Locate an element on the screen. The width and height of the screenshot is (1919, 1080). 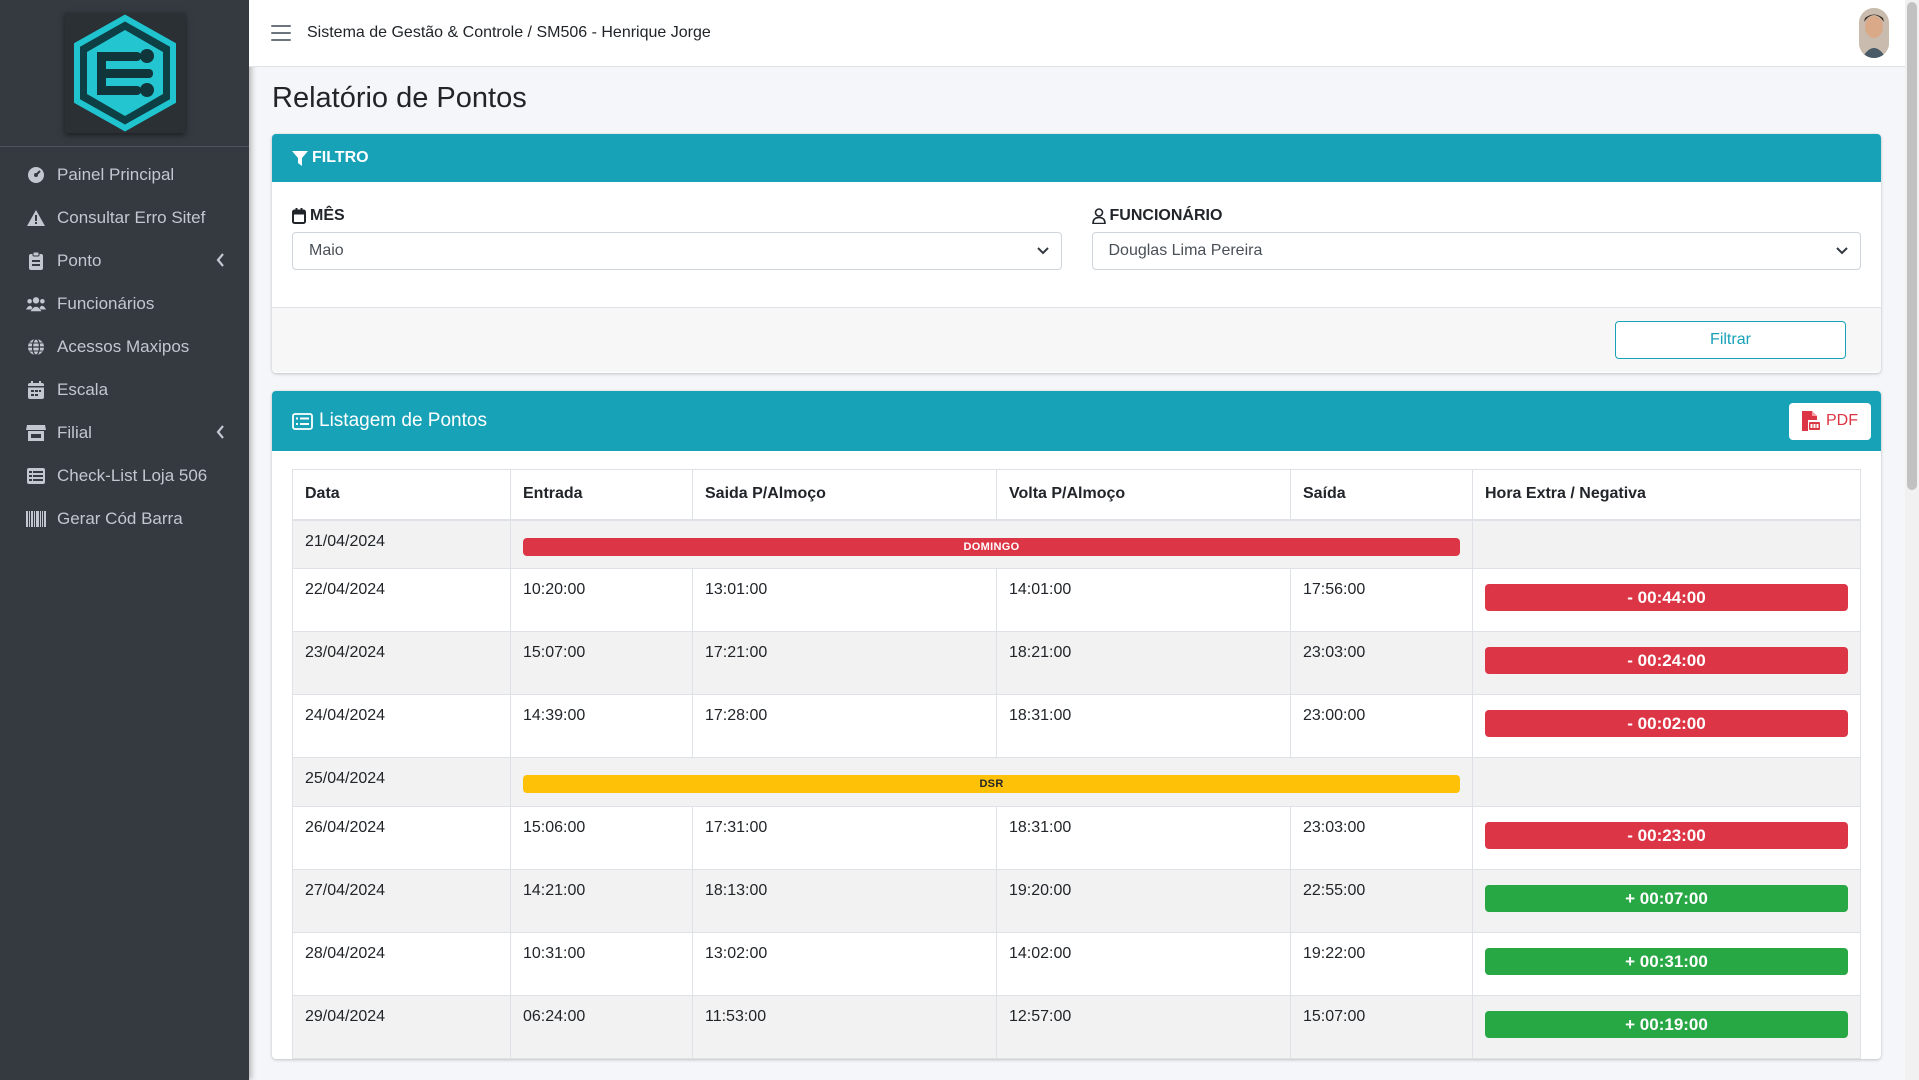
cell-balance: - 00:24:00 is located at coordinates (1666, 663).